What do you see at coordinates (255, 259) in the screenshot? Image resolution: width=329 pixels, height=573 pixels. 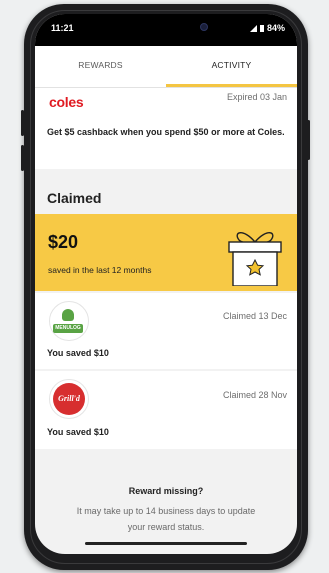 I see `gift-icon` at bounding box center [255, 259].